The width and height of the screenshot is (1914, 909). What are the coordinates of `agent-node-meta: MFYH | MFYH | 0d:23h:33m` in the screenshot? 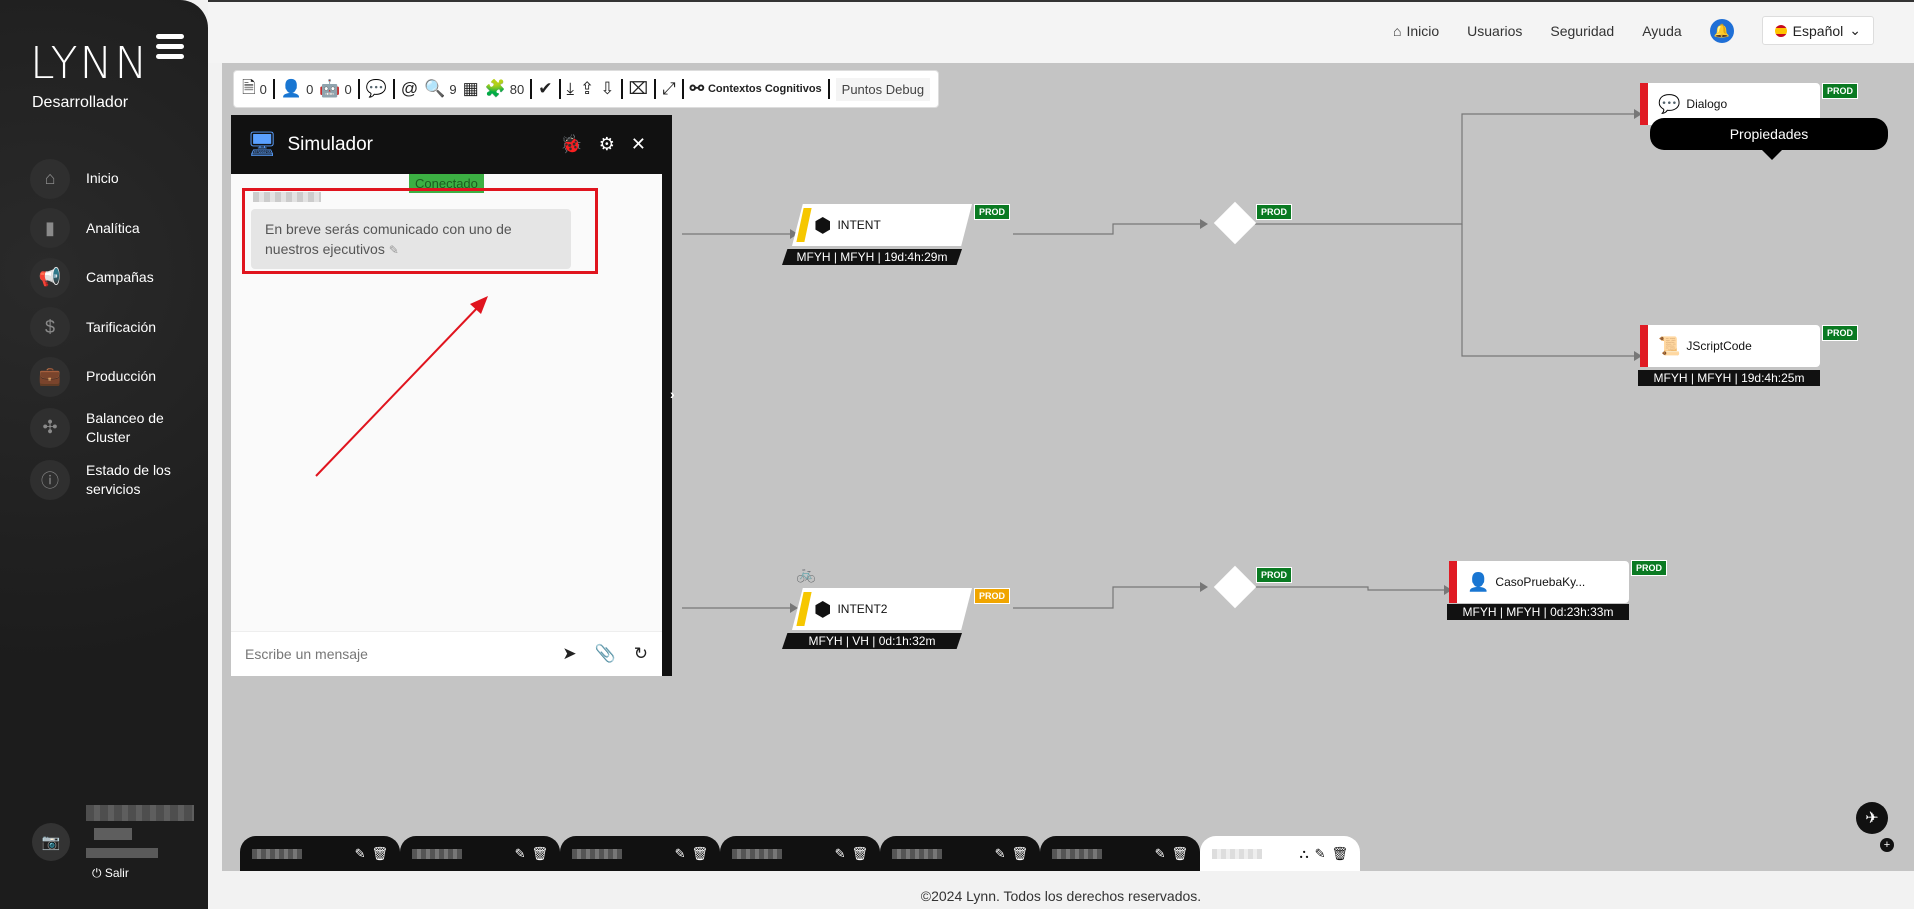 It's located at (1538, 612).